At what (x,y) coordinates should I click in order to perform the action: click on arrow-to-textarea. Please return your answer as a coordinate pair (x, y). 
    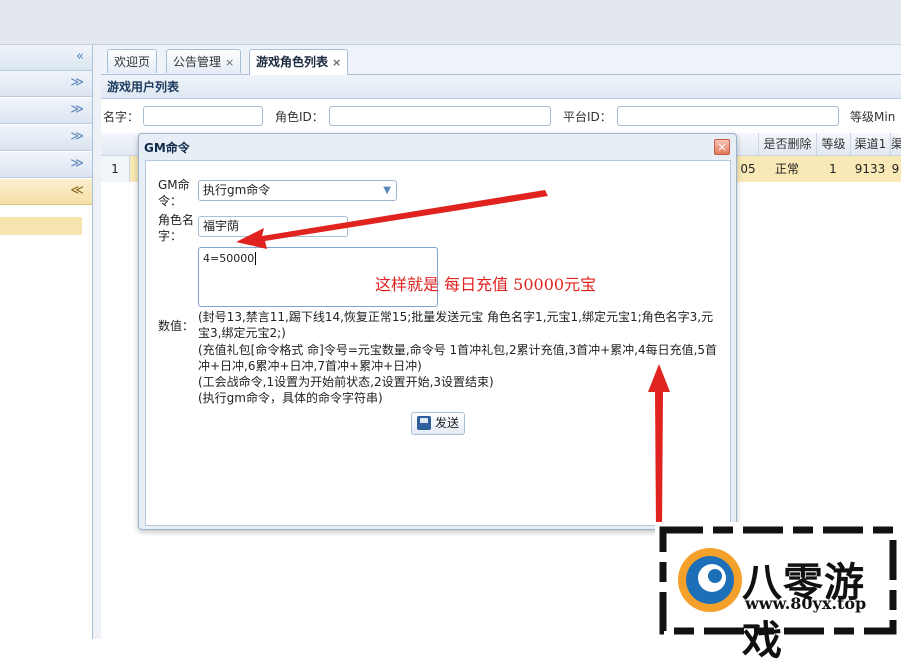
    Looking at the image, I should click on (392, 219).